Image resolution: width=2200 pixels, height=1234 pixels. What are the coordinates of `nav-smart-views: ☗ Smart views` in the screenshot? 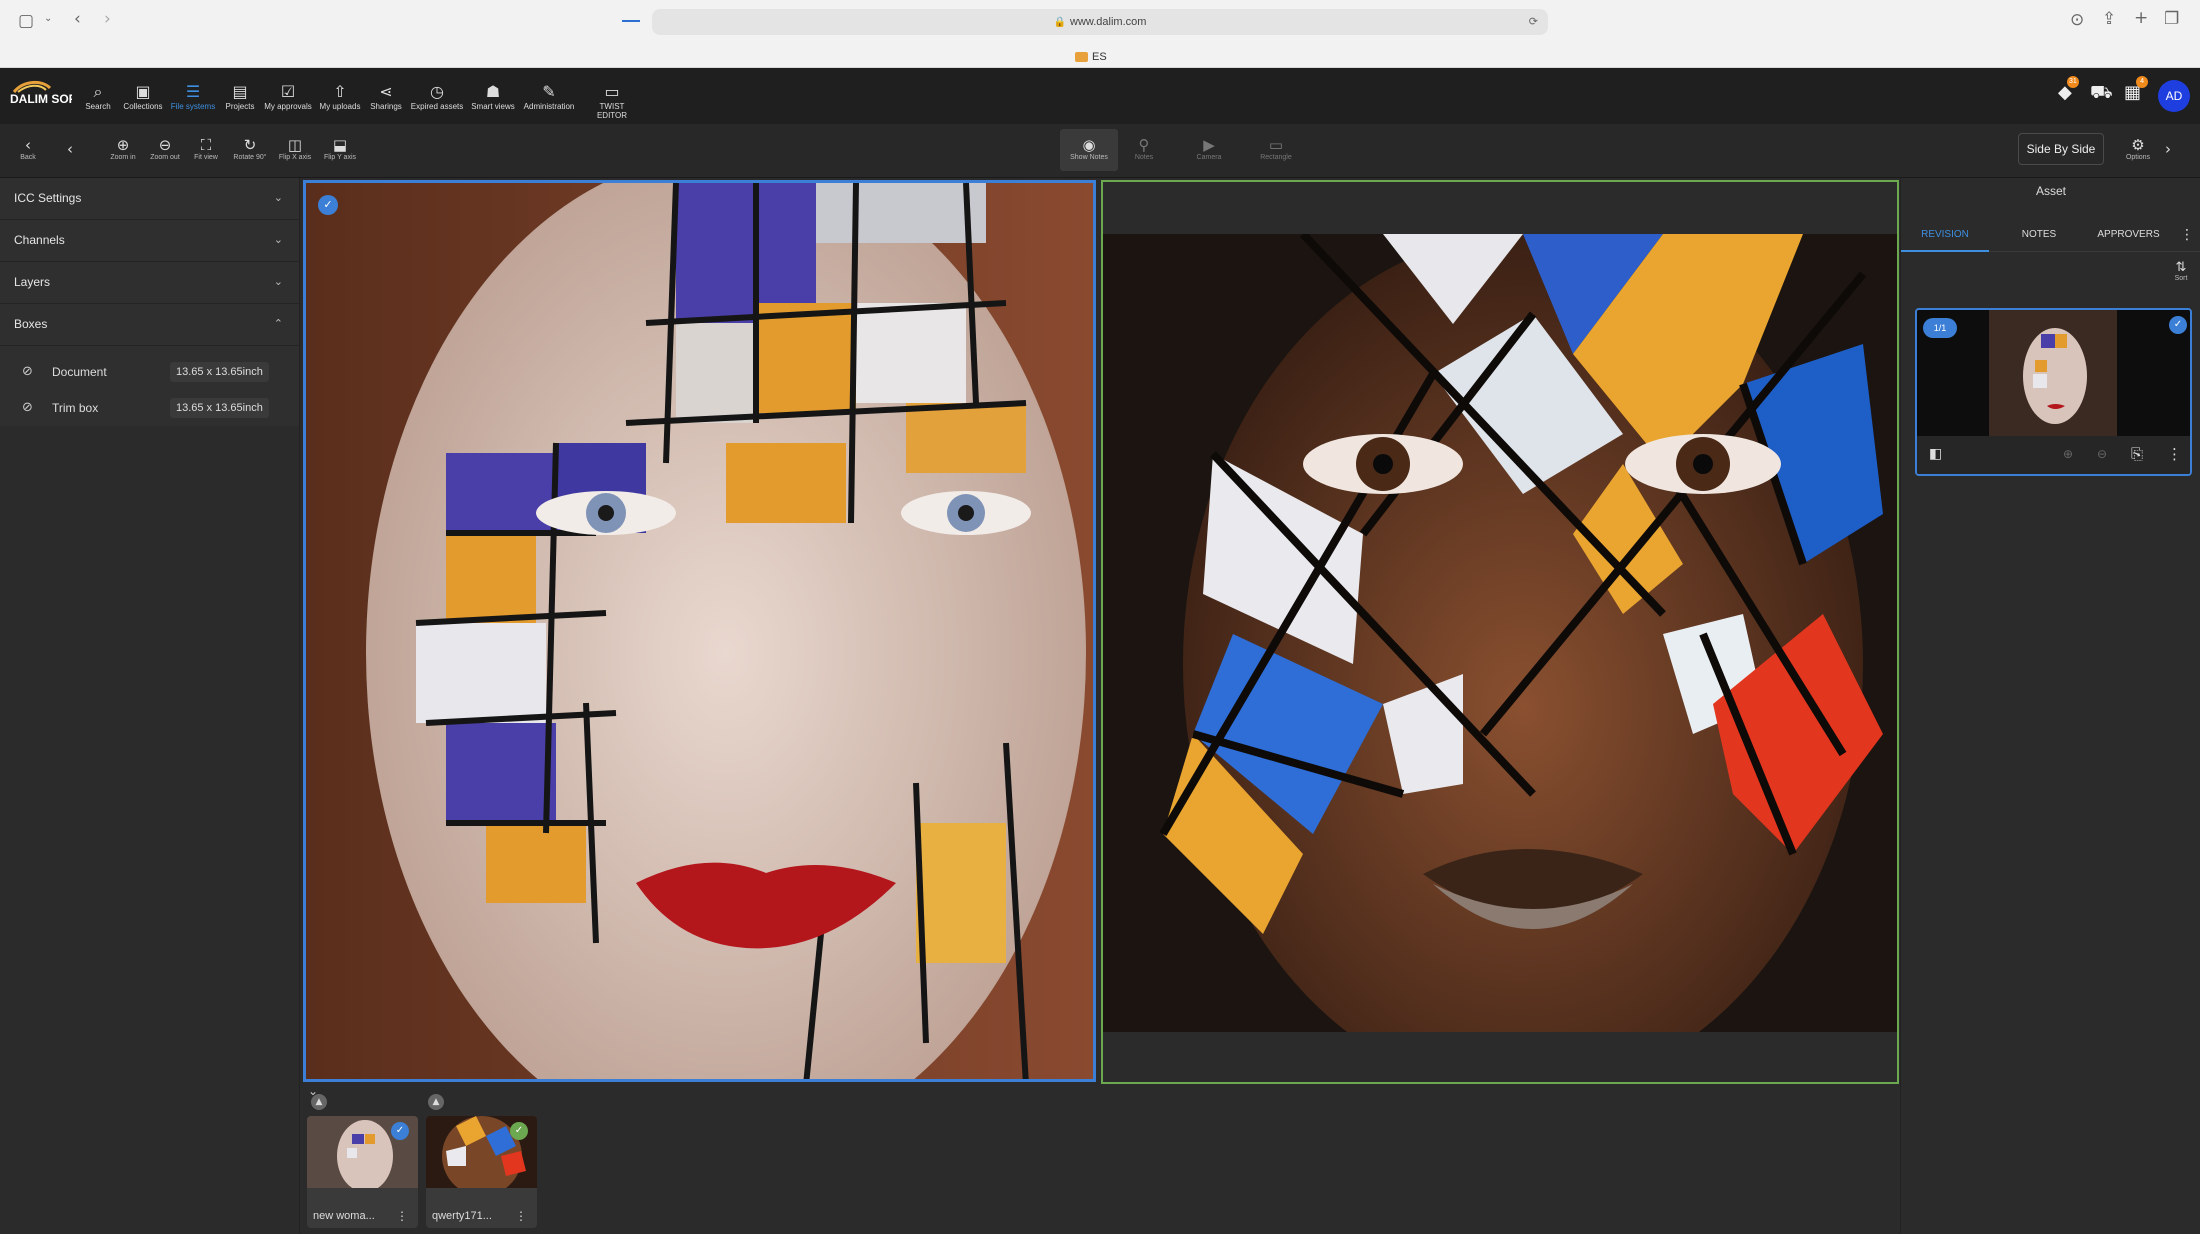 It's located at (493, 96).